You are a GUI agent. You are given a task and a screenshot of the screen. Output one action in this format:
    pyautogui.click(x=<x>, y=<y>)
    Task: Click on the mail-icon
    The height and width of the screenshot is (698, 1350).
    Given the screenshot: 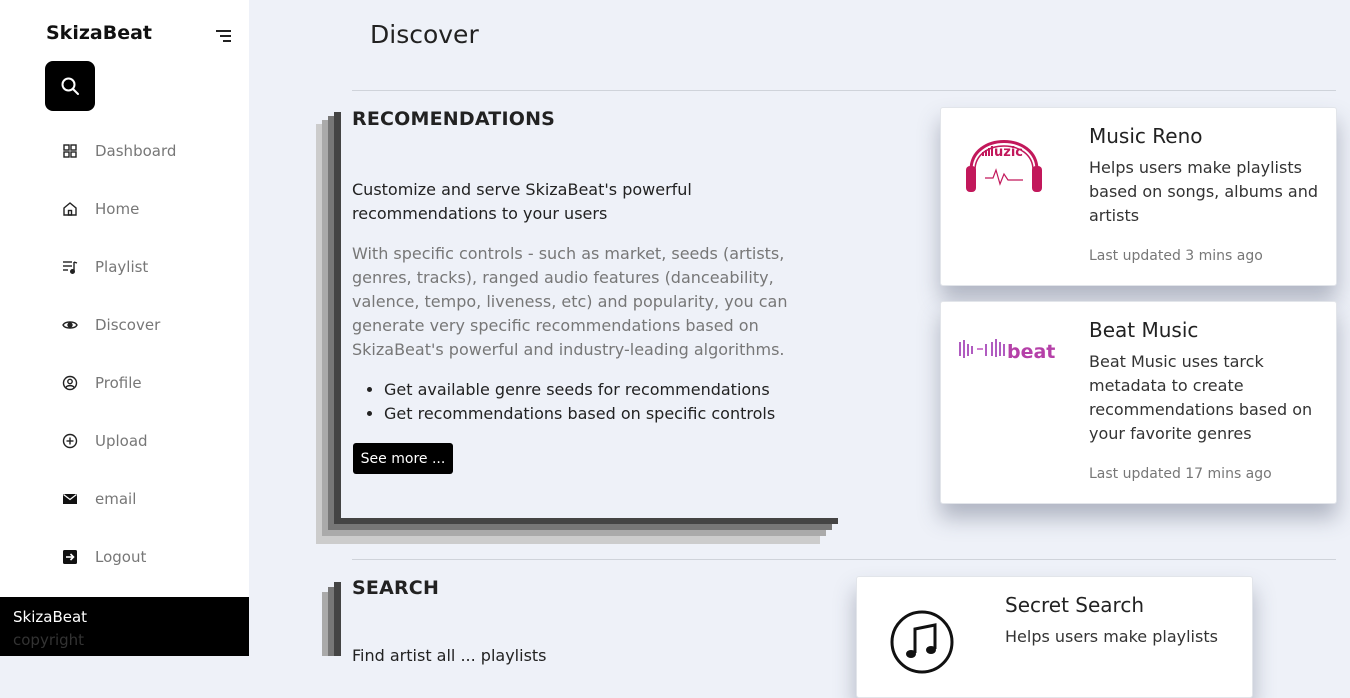 What is the action you would take?
    pyautogui.click(x=70, y=499)
    